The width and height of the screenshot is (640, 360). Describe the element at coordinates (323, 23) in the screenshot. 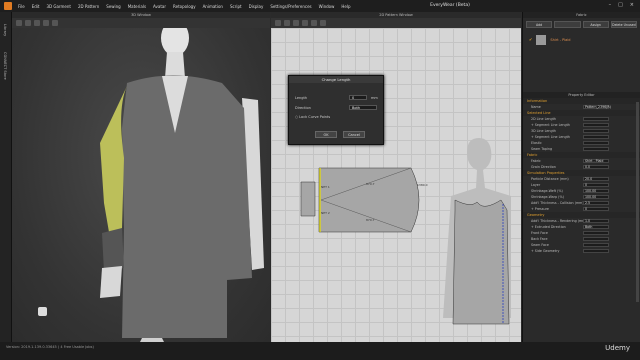

I see `seam-icon` at that location.